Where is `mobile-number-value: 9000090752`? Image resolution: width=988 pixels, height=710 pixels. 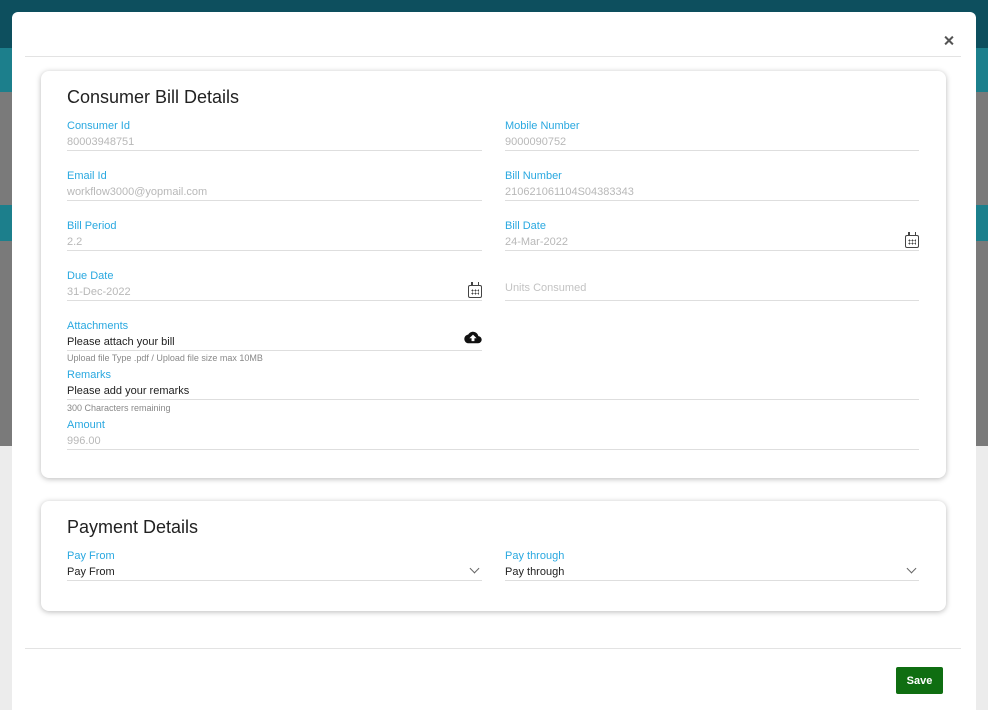 mobile-number-value: 9000090752 is located at coordinates (536, 142).